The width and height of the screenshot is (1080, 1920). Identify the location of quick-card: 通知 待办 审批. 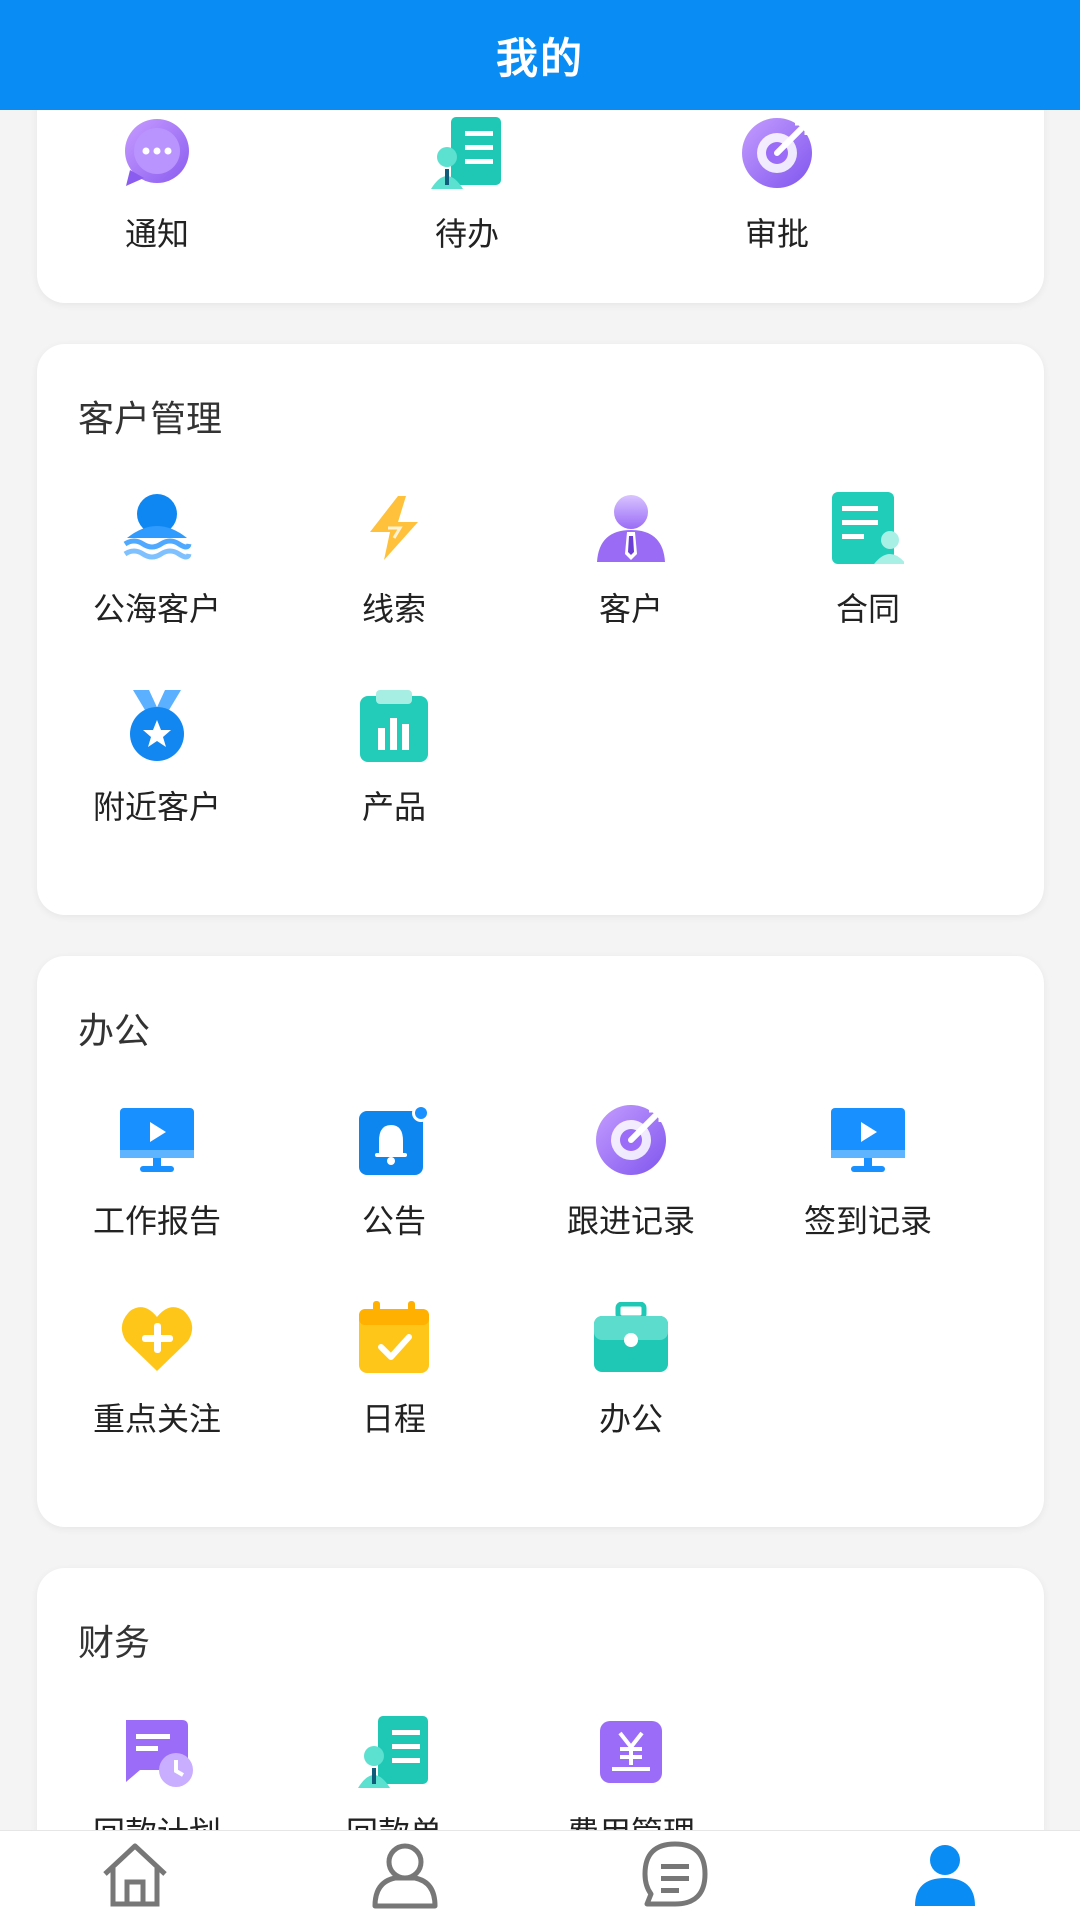
(540, 206).